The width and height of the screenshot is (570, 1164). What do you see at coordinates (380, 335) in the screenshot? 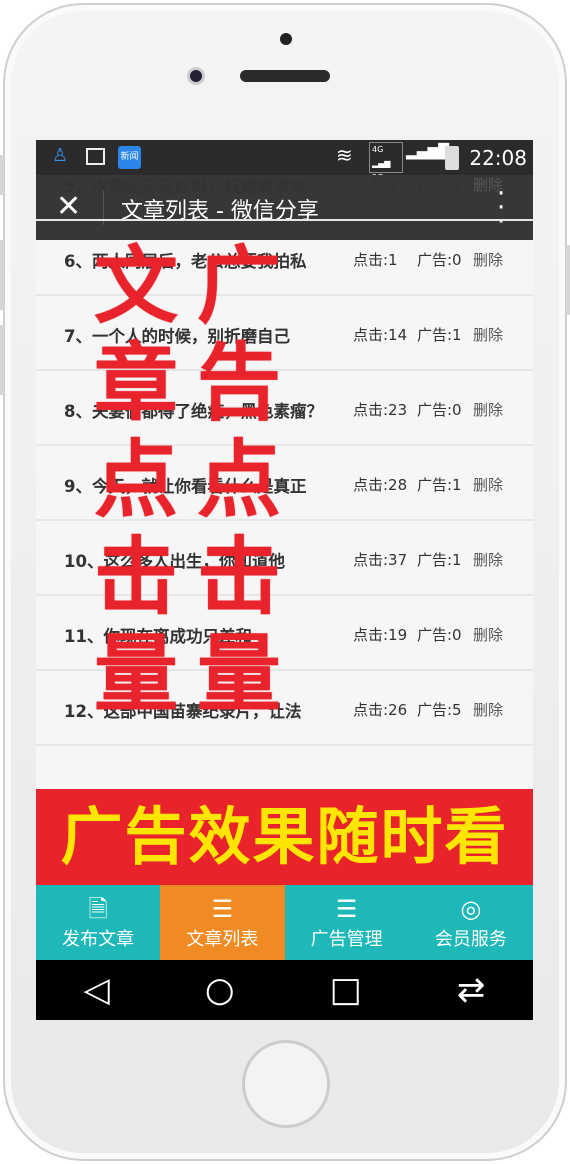
I see `click-count: 点击:14` at bounding box center [380, 335].